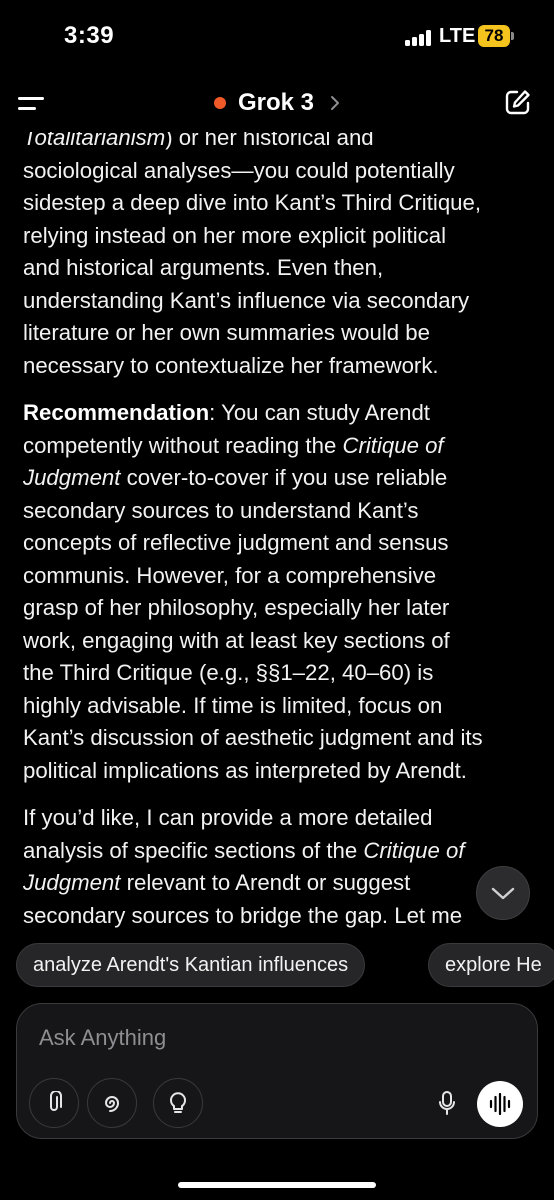 This screenshot has height=1200, width=554. What do you see at coordinates (220, 103) in the screenshot?
I see `status-dot` at bounding box center [220, 103].